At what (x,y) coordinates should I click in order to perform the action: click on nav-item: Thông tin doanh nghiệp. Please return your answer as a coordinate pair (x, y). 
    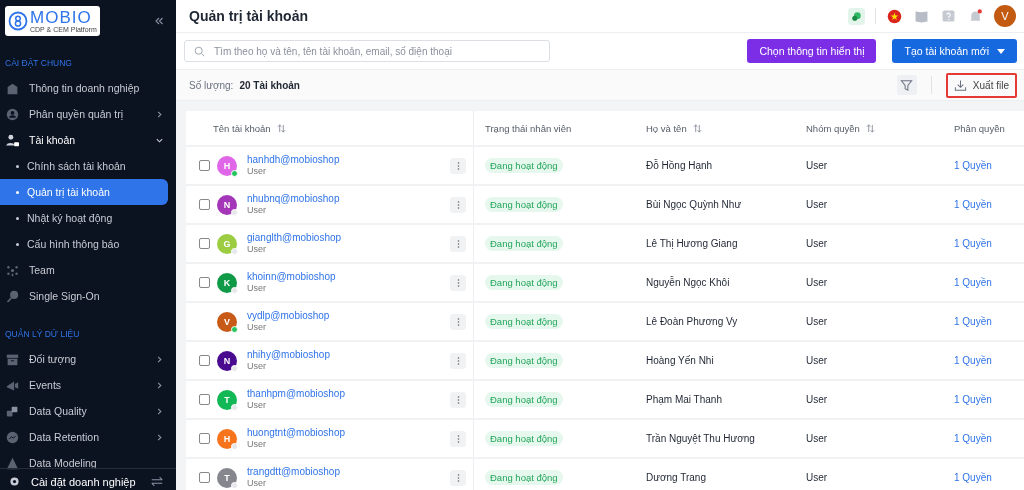
    Looking at the image, I should click on (88, 88).